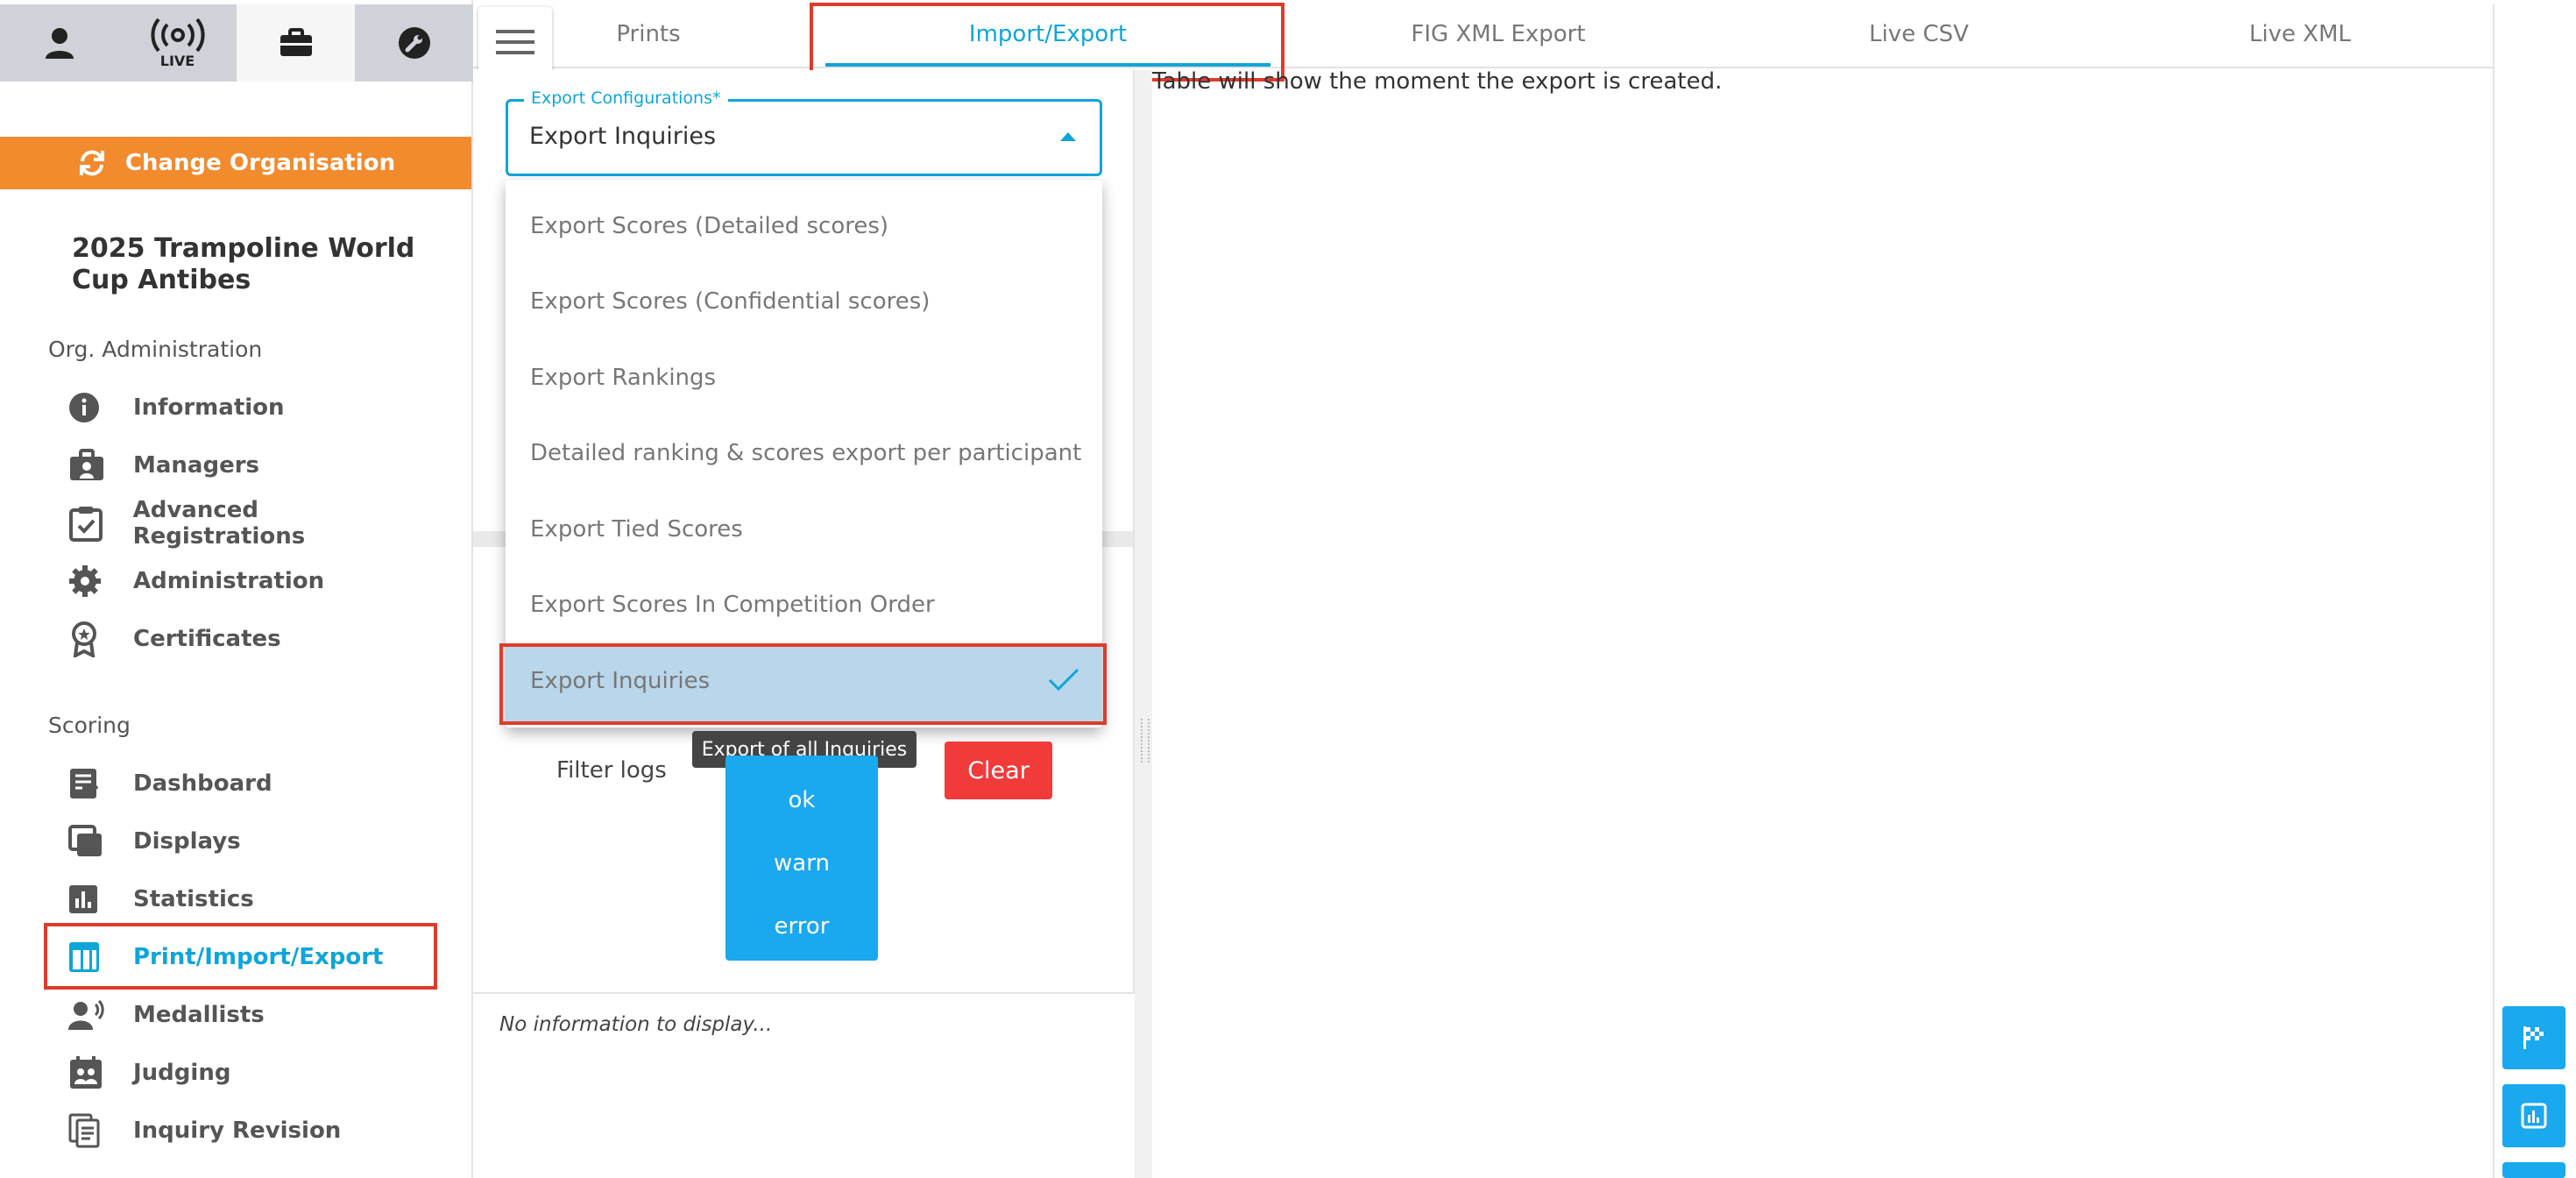 The width and height of the screenshot is (2576, 1178). Describe the element at coordinates (623, 137) in the screenshot. I see `export-configuration-value: Export Inquiries` at that location.